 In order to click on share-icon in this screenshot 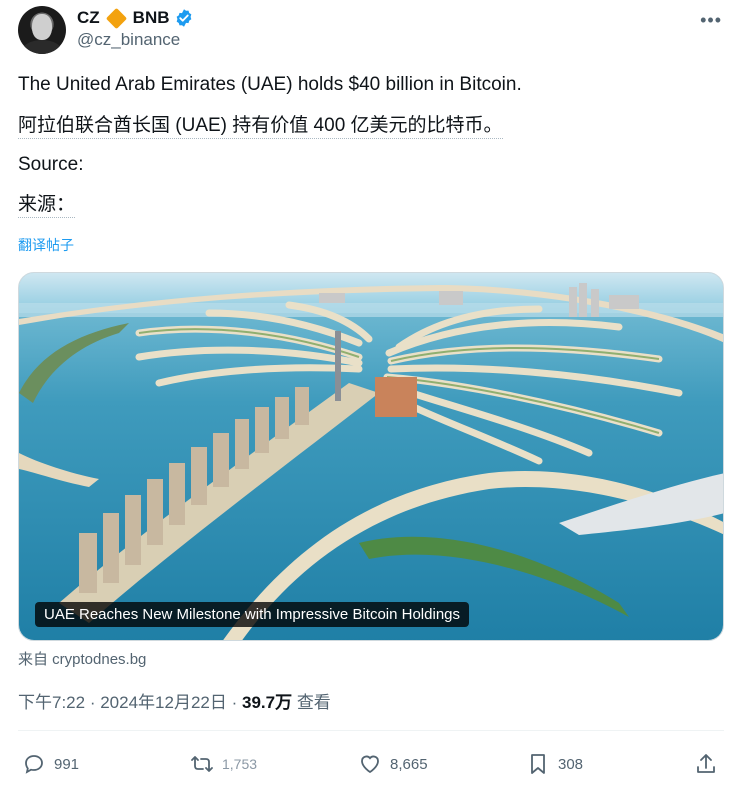, I will do `click(706, 763)`.